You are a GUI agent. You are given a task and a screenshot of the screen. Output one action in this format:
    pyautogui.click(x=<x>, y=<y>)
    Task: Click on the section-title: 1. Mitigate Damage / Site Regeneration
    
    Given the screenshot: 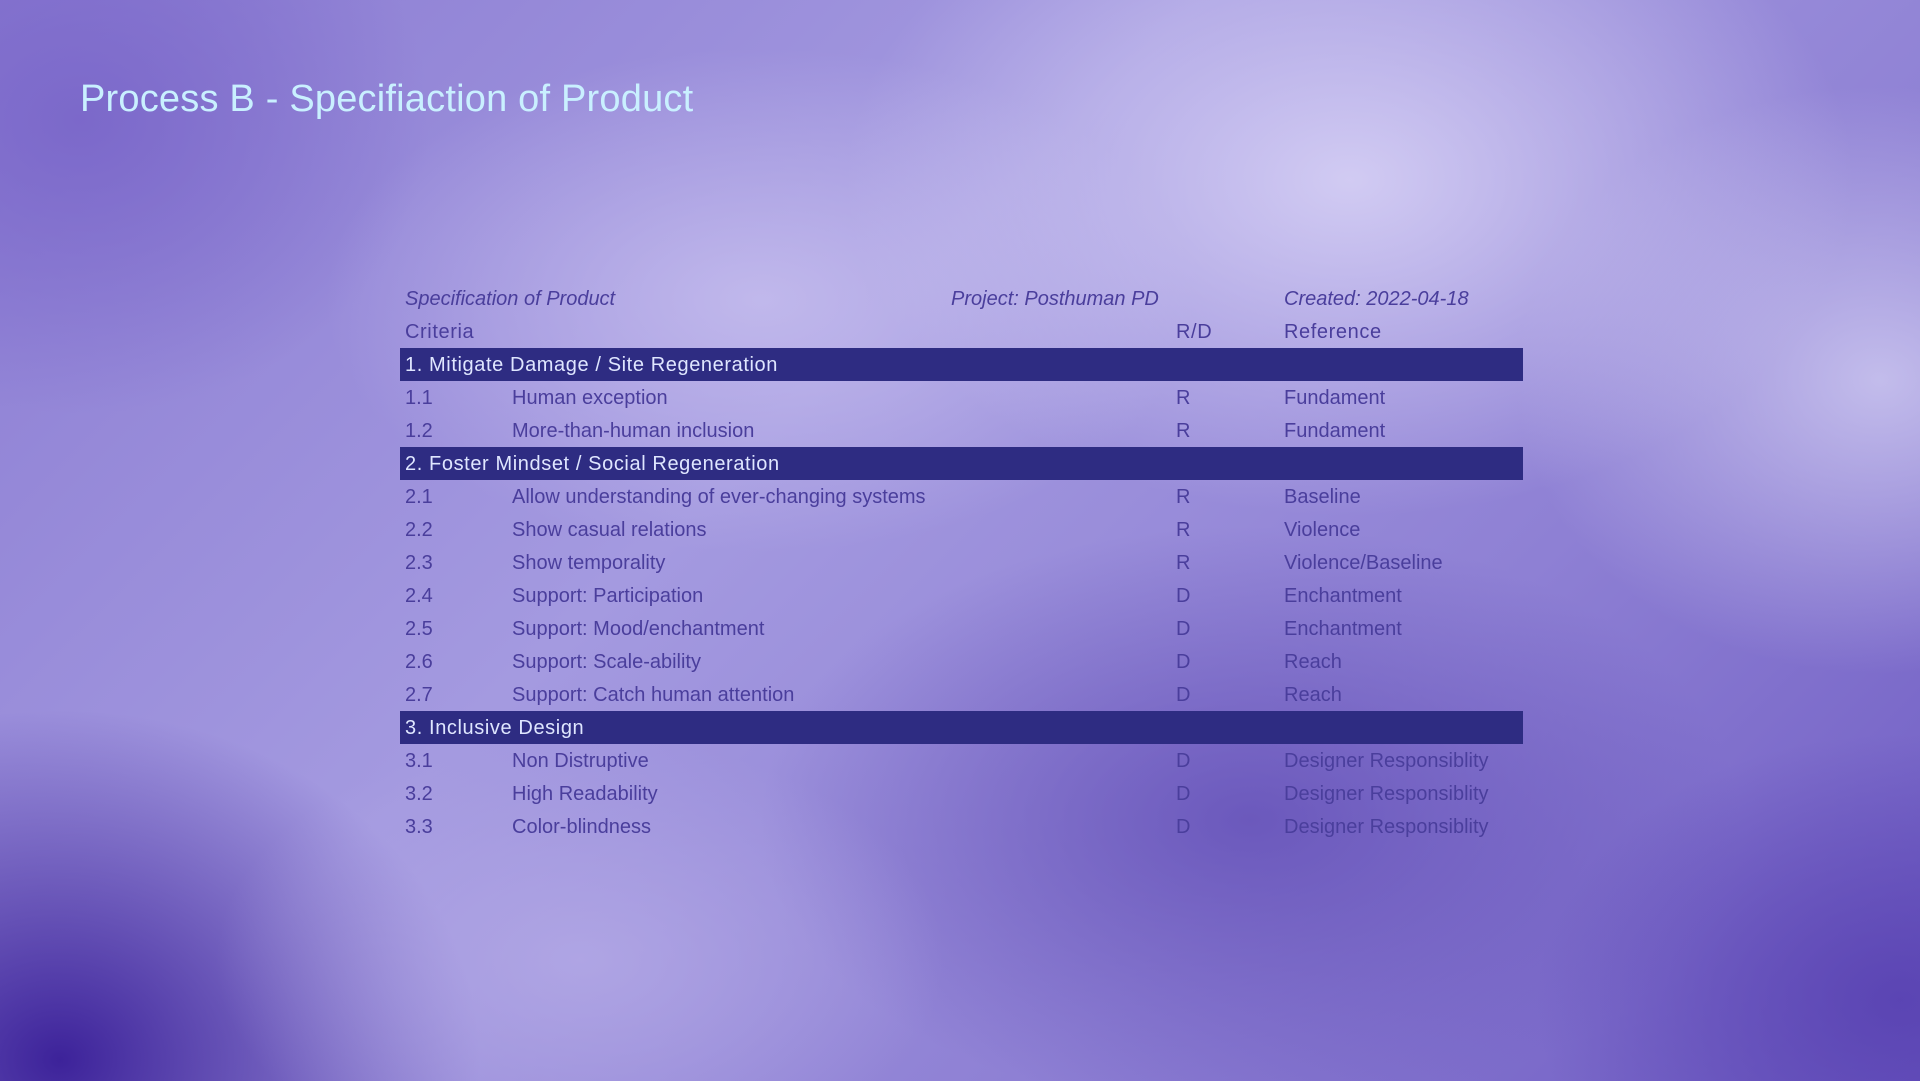 What is the action you would take?
    pyautogui.click(x=591, y=364)
    